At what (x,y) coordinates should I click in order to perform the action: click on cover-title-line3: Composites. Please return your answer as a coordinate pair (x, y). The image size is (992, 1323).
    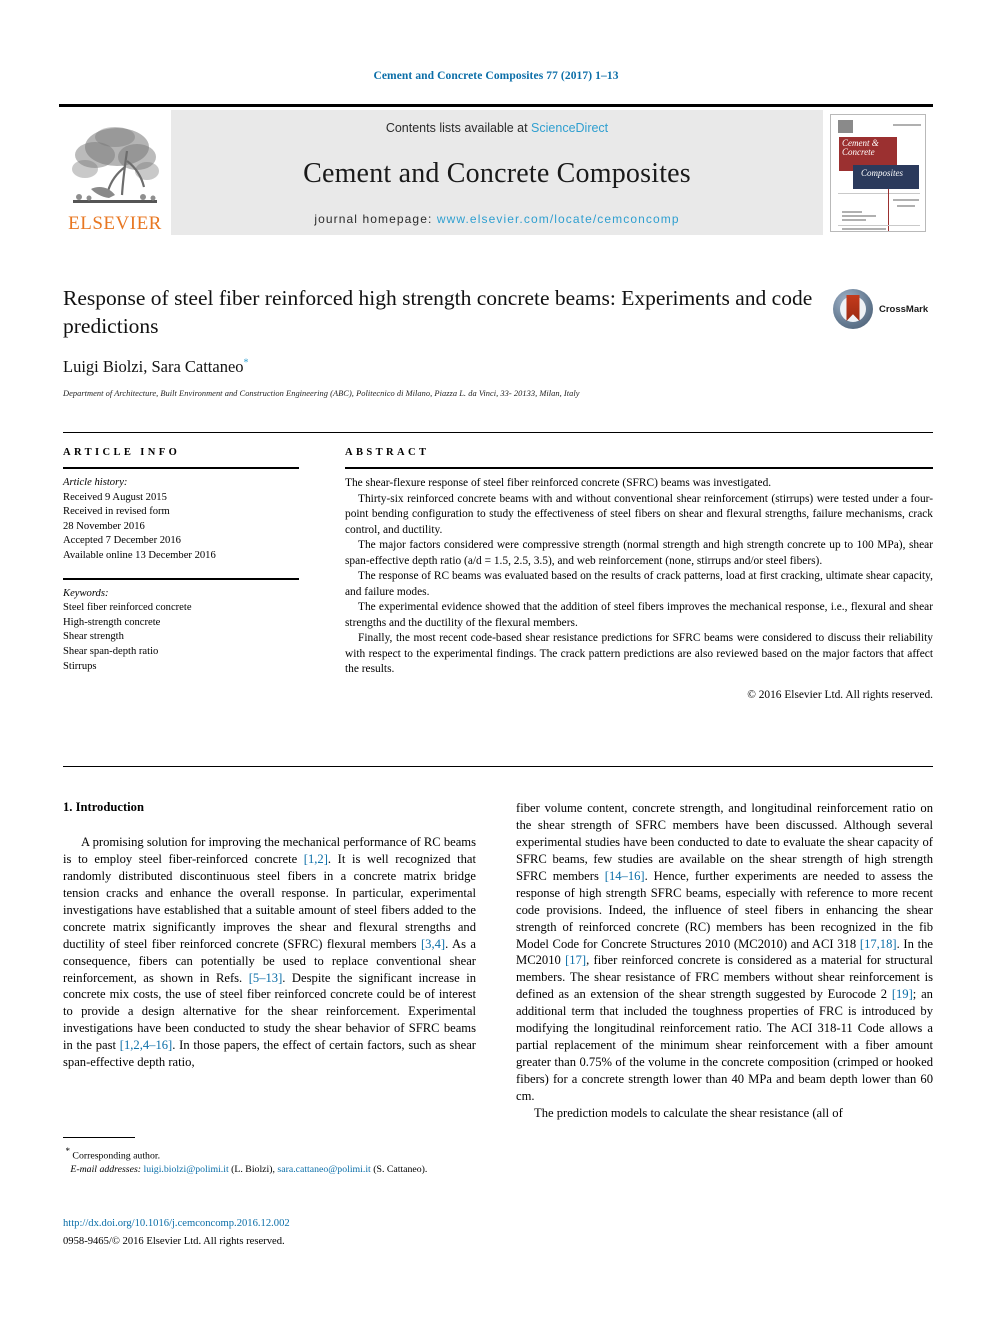
    Looking at the image, I should click on (882, 172).